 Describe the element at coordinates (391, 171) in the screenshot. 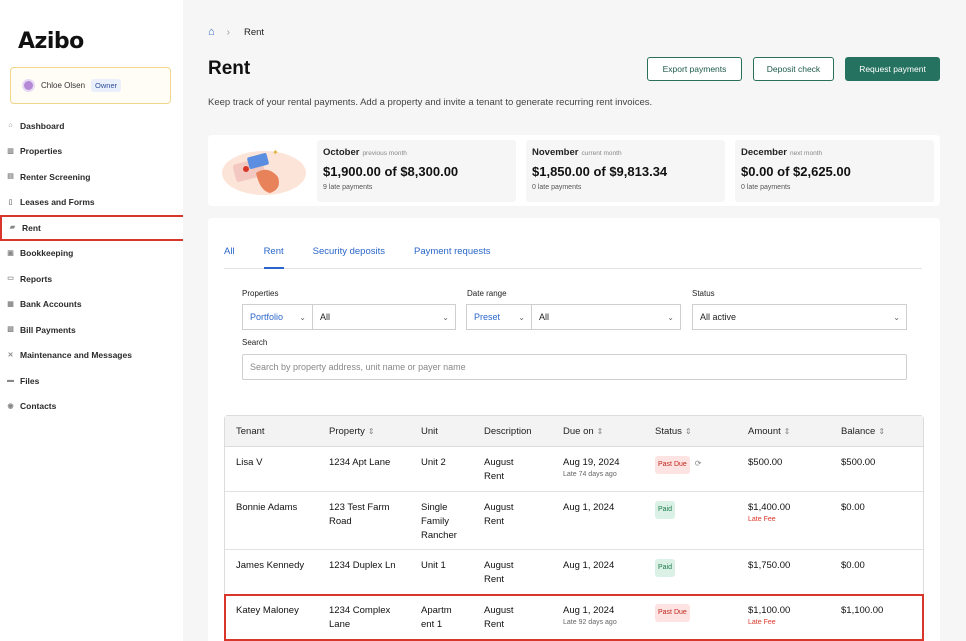

I see `summary-amount: $1,900.00 of $8,300.00` at that location.